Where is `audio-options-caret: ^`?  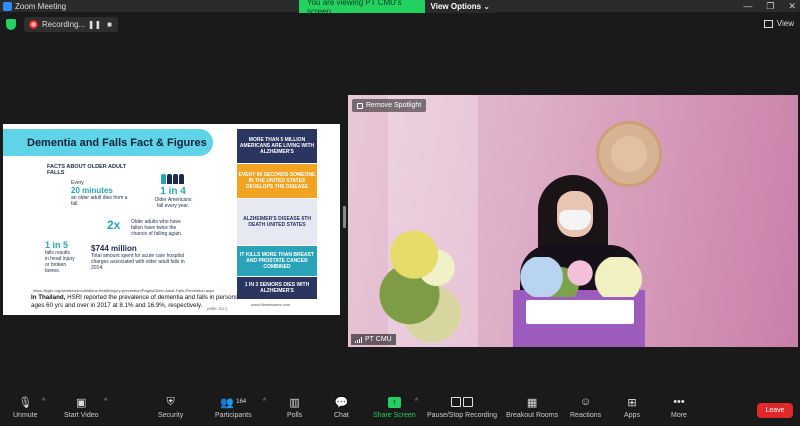
audio-options-caret: ^ is located at coordinates (43, 401).